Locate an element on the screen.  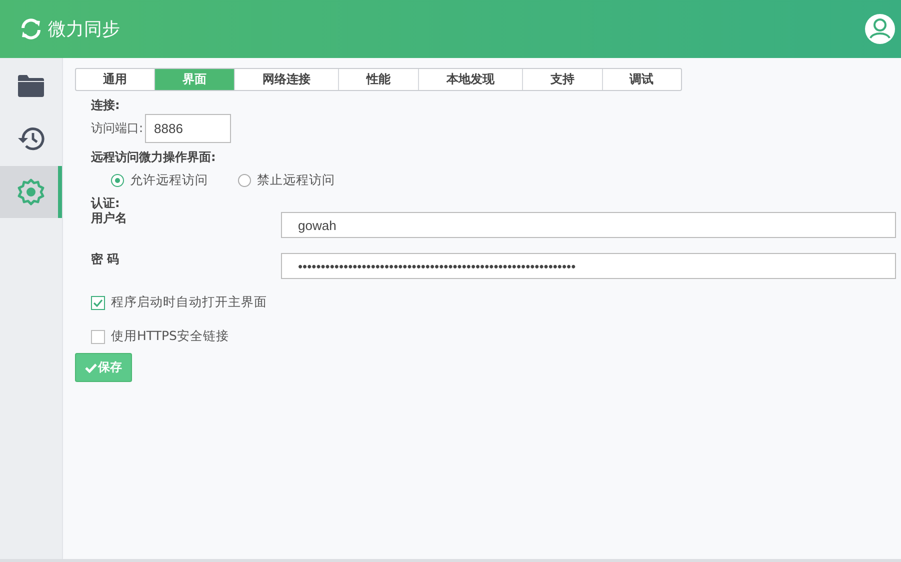
checkbox-label: 程序启动时自动打开主界面 is located at coordinates (189, 302).